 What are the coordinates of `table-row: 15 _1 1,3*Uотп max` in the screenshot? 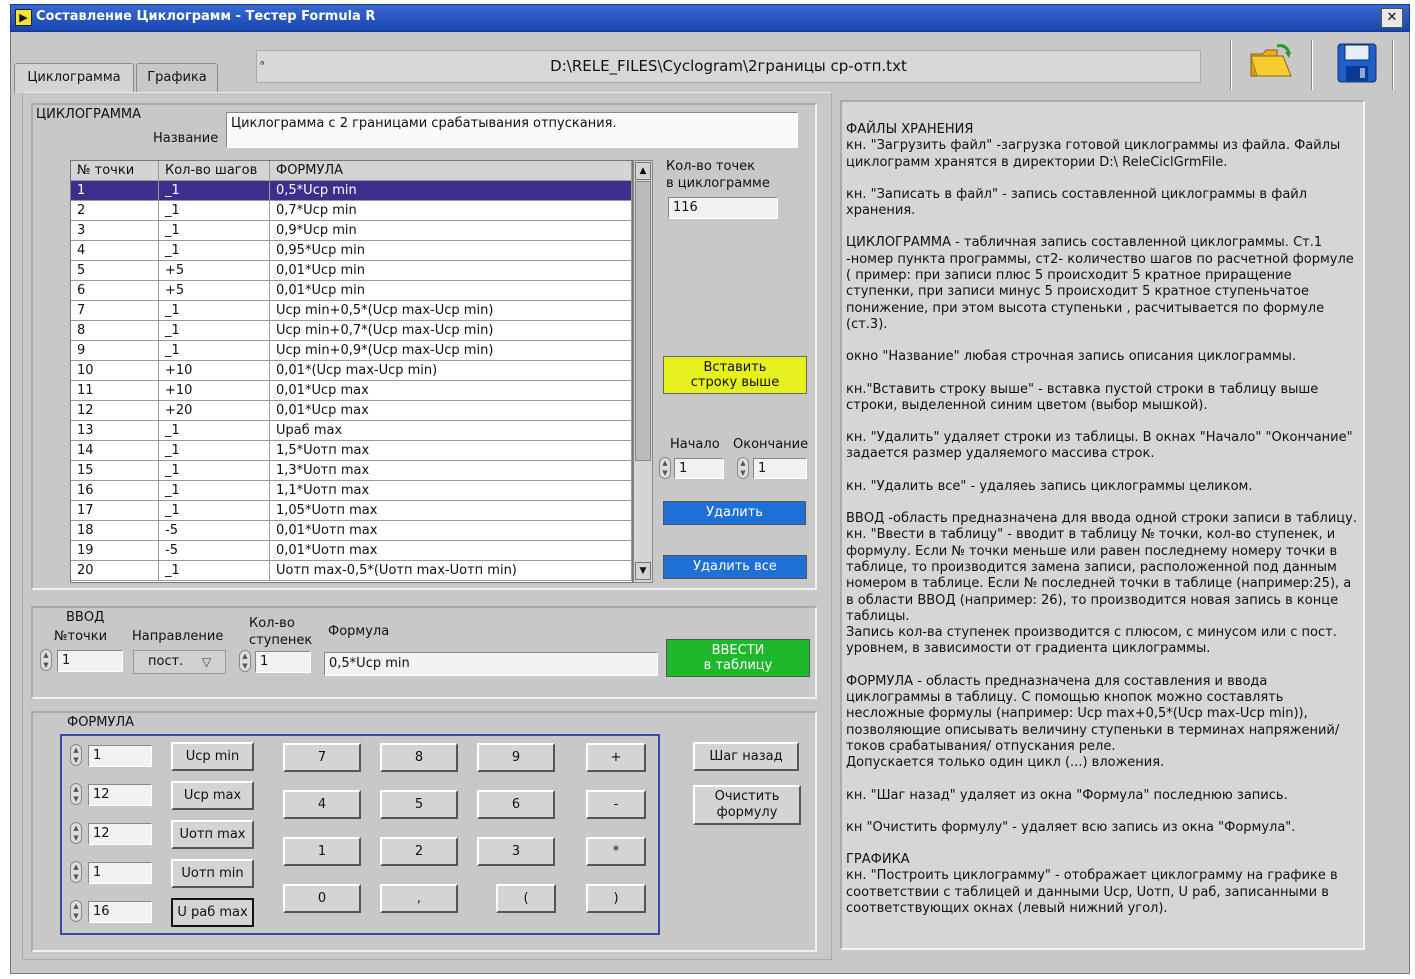 It's located at (351, 471).